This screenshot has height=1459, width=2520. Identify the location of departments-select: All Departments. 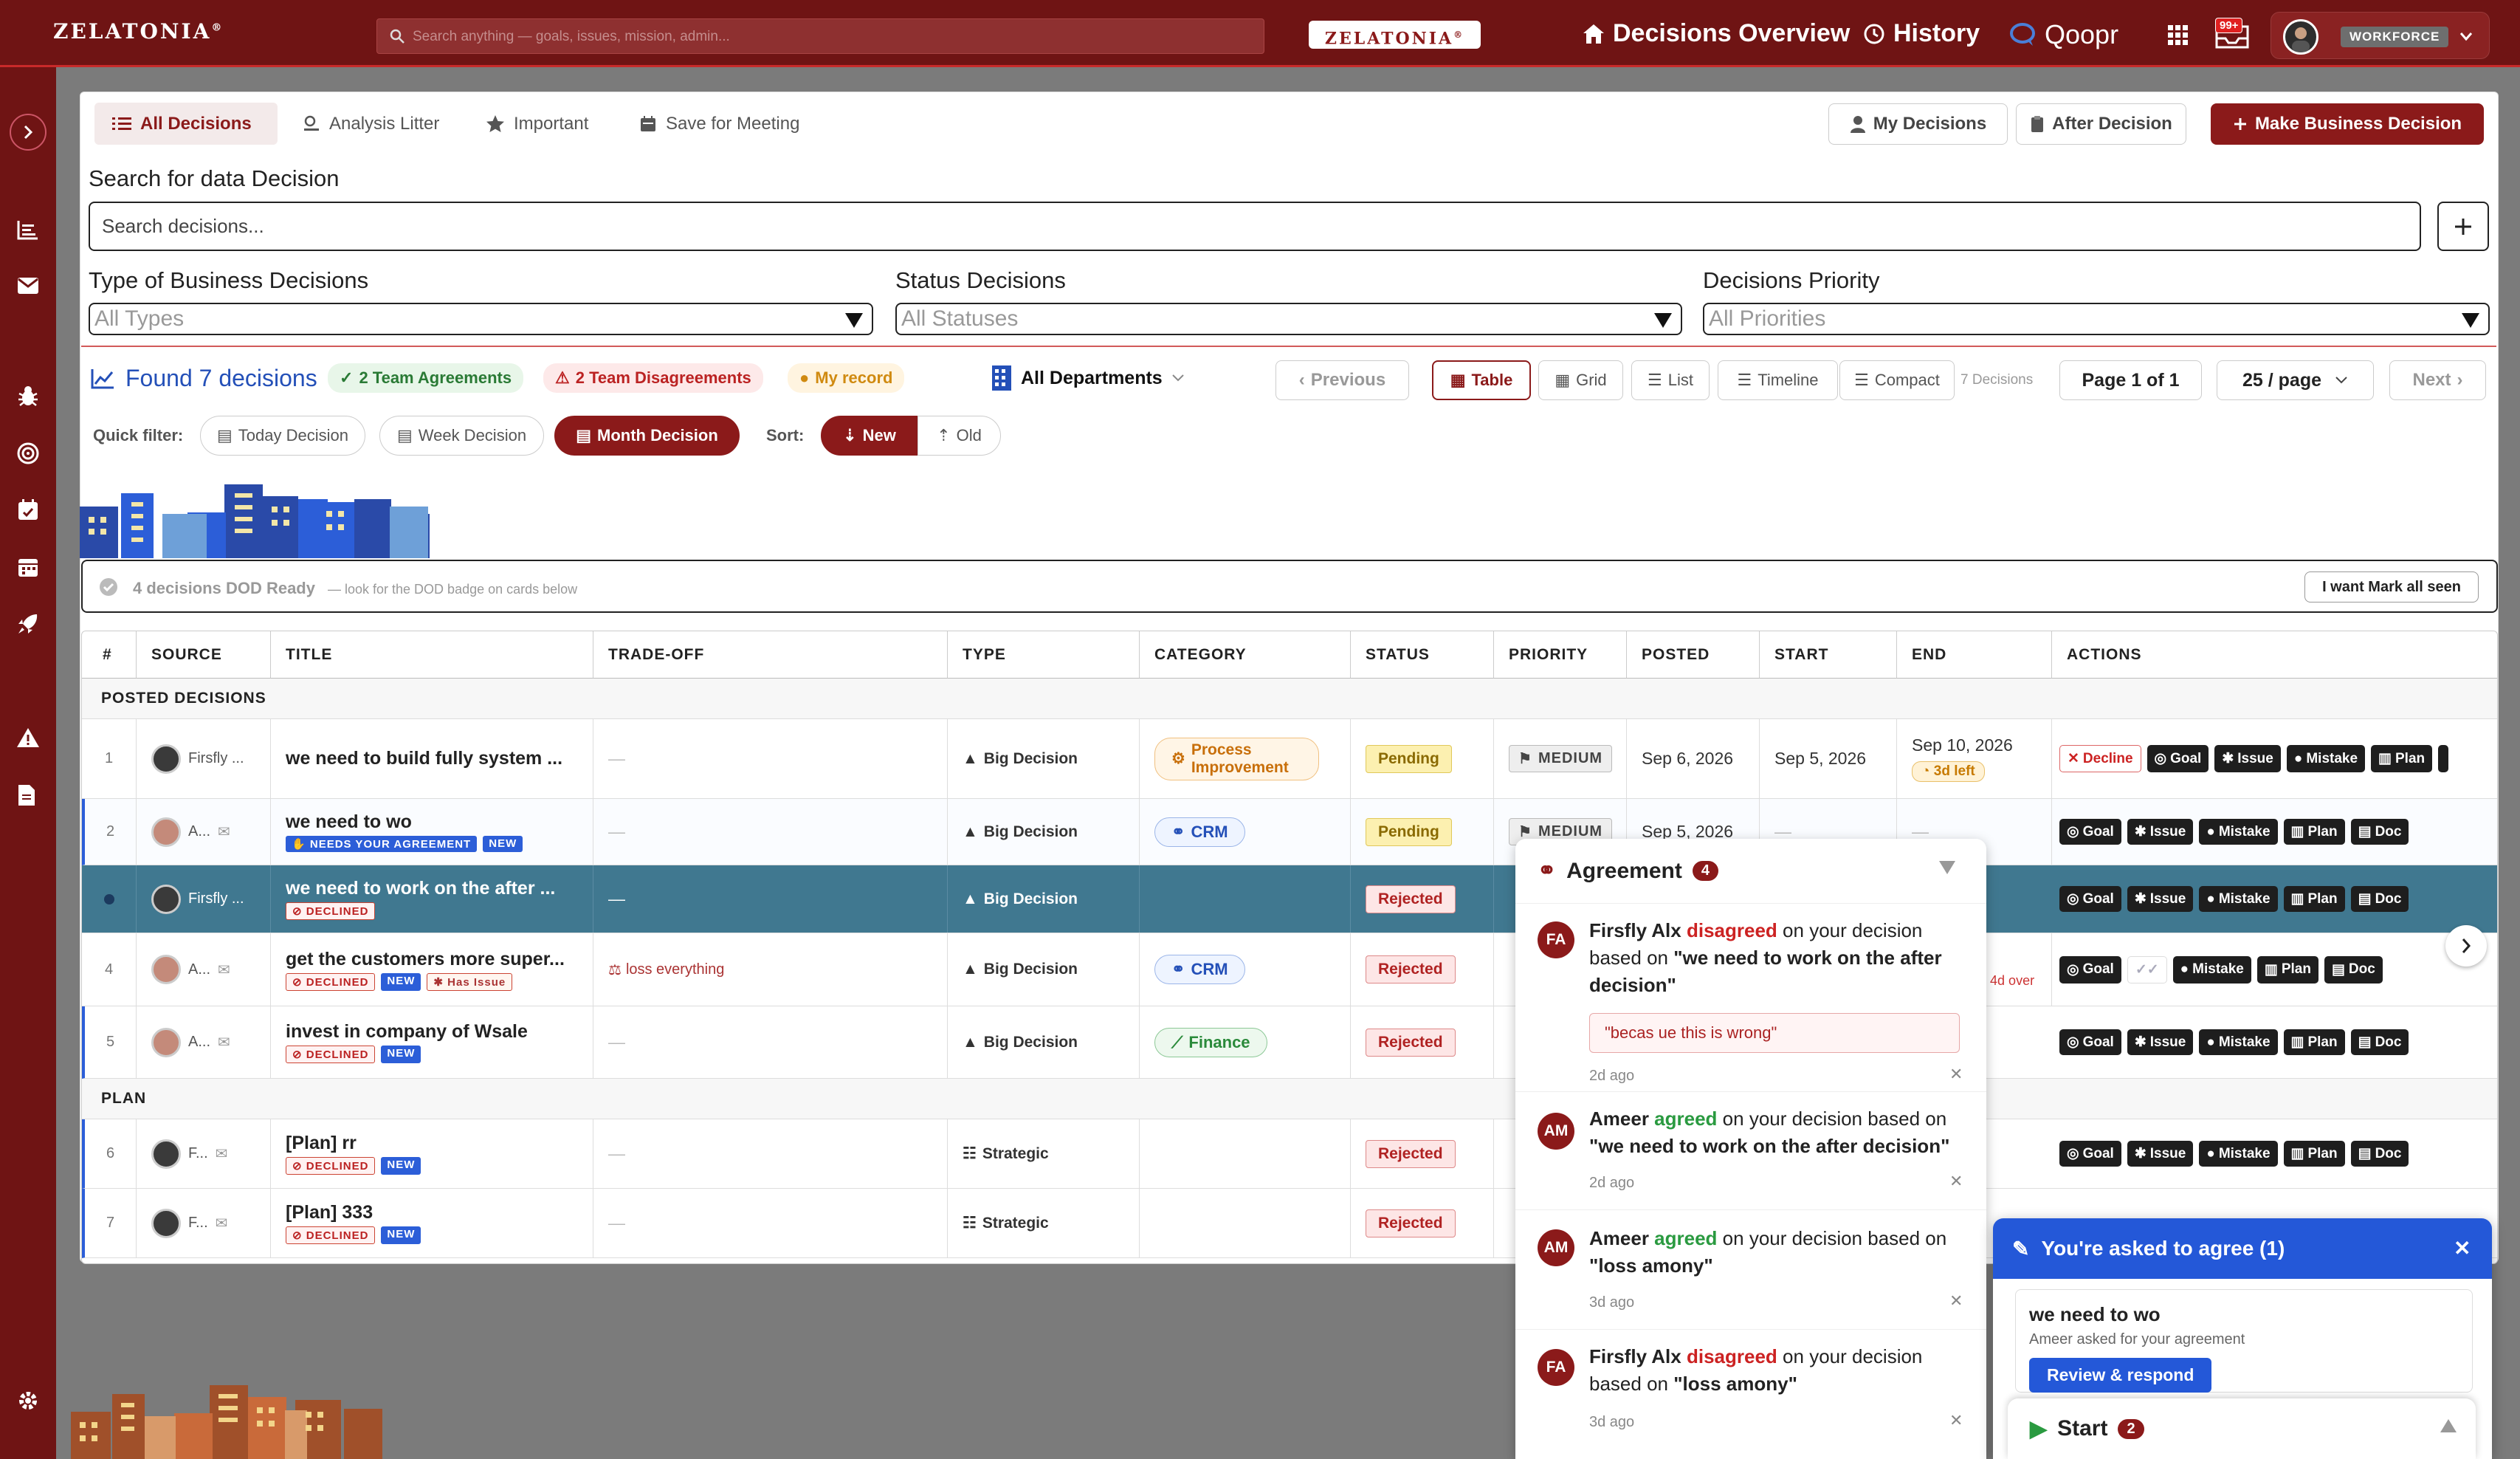
(1088, 378).